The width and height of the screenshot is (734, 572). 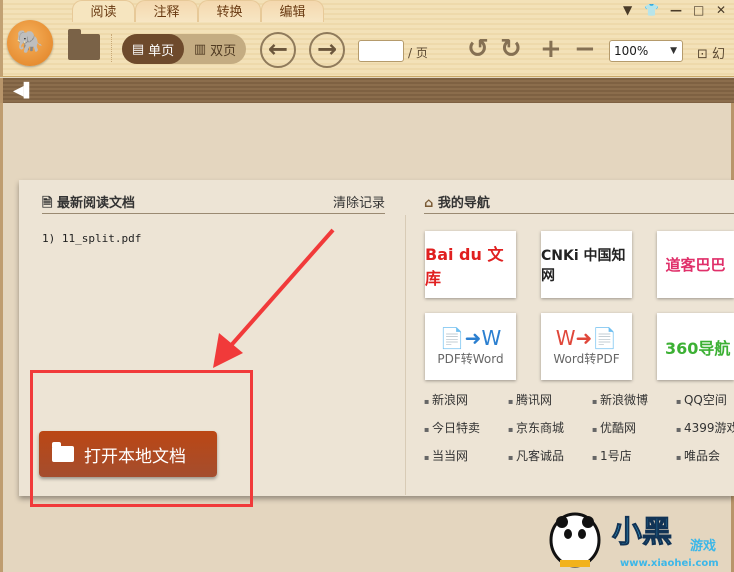 I want to click on single-page-button: ▤ 单页, so click(x=153, y=49).